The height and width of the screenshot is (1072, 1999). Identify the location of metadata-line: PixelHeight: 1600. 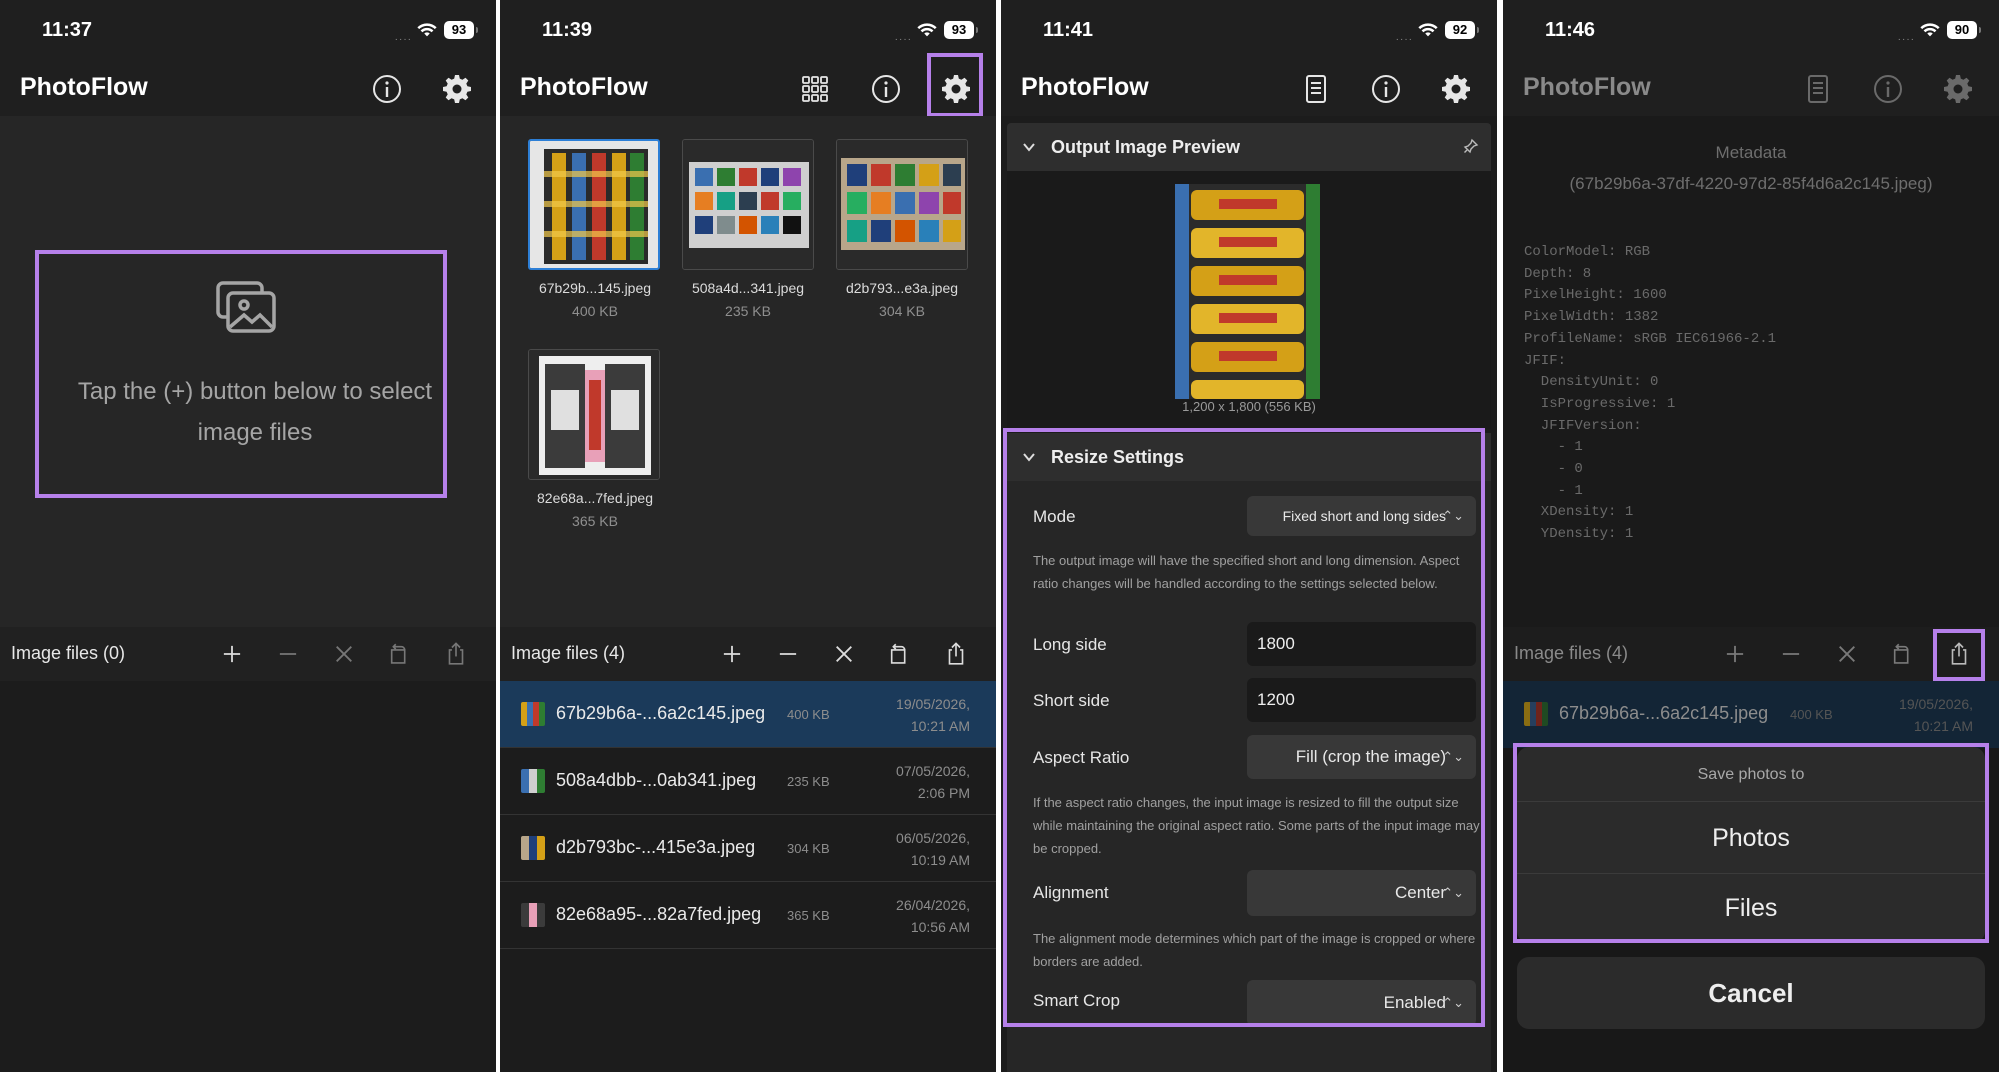
(1595, 295).